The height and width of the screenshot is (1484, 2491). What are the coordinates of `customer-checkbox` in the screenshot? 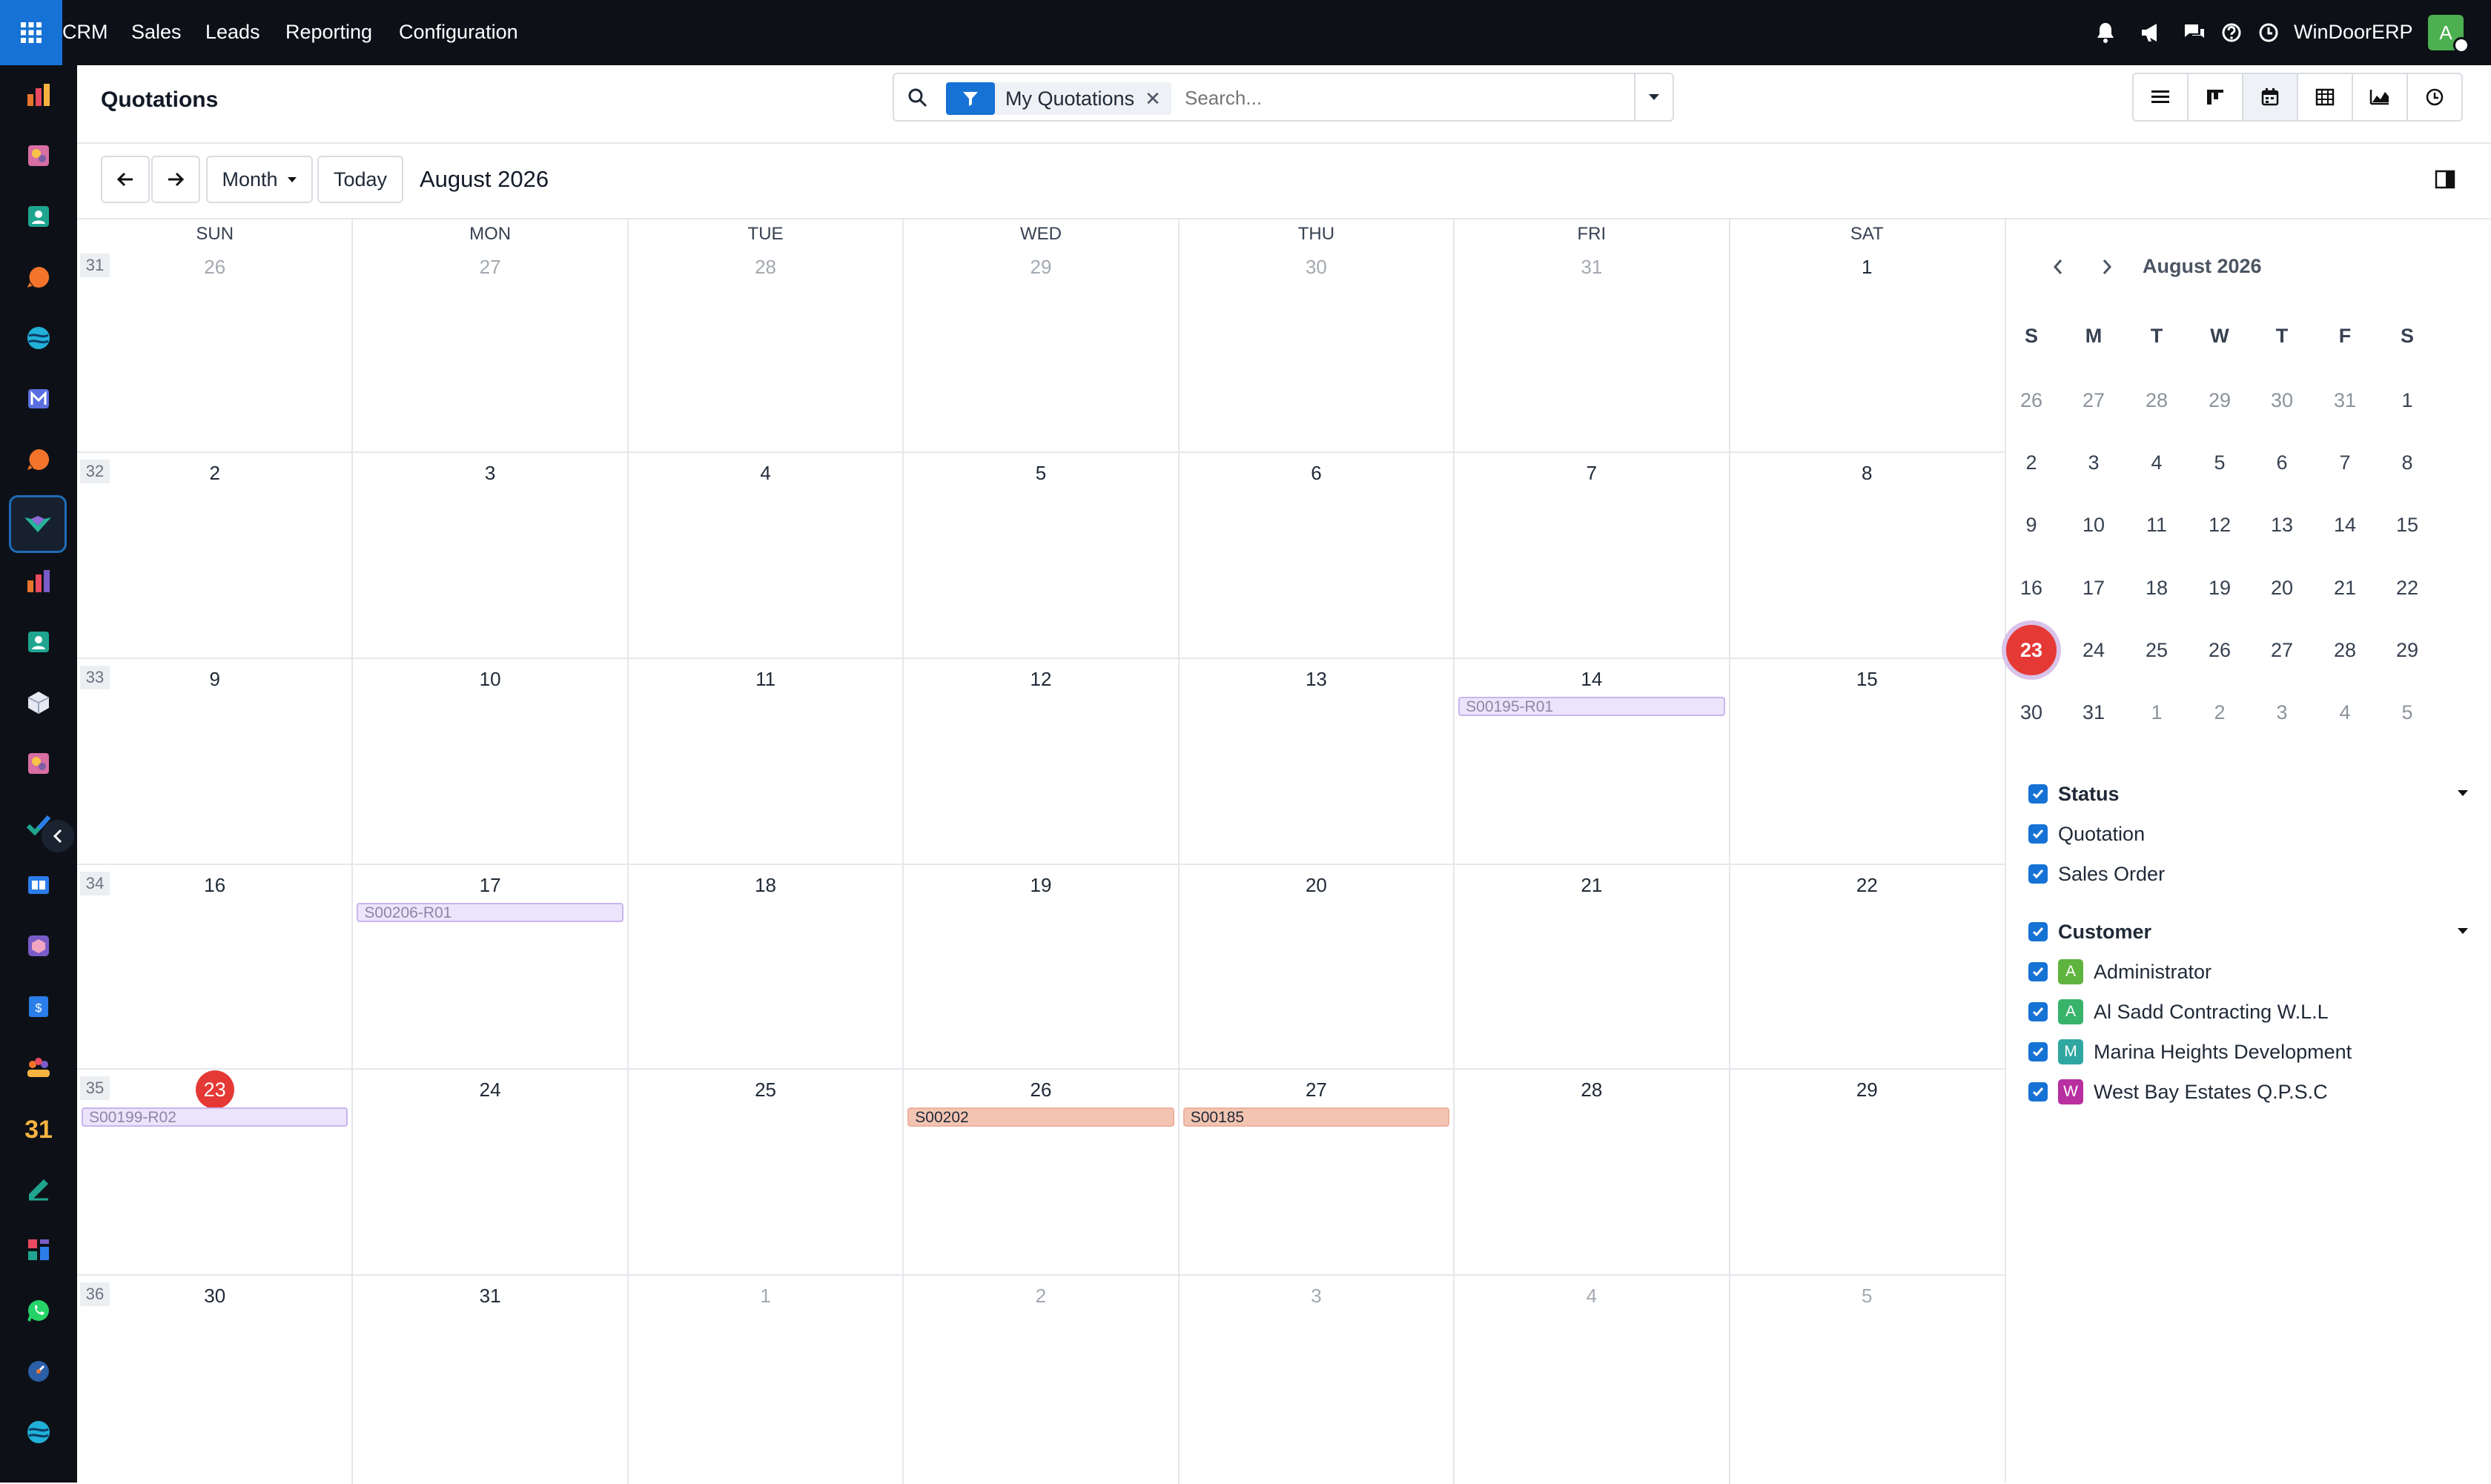 It's located at (2038, 1011).